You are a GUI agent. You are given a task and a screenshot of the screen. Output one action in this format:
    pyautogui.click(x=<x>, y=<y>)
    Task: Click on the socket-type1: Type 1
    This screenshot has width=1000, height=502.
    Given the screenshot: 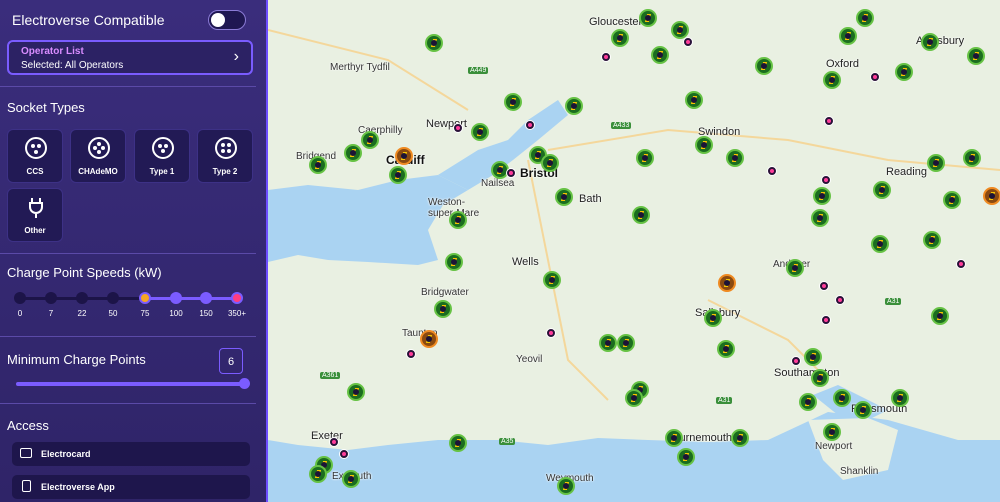 What is the action you would take?
    pyautogui.click(x=162, y=156)
    